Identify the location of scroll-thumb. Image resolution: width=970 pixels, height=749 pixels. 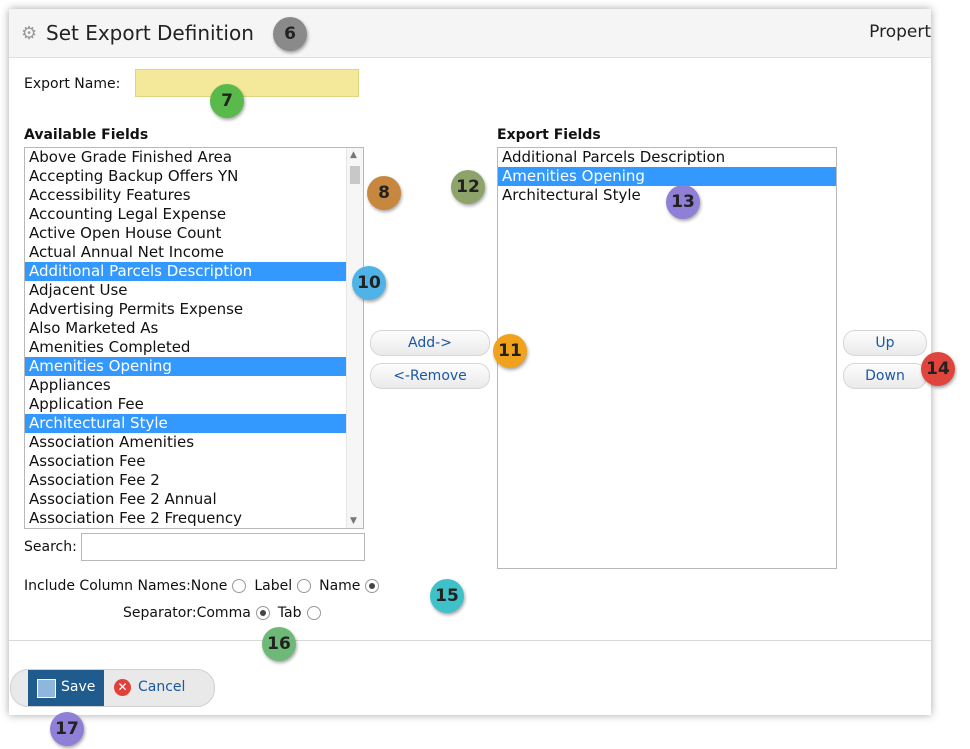
(355, 175).